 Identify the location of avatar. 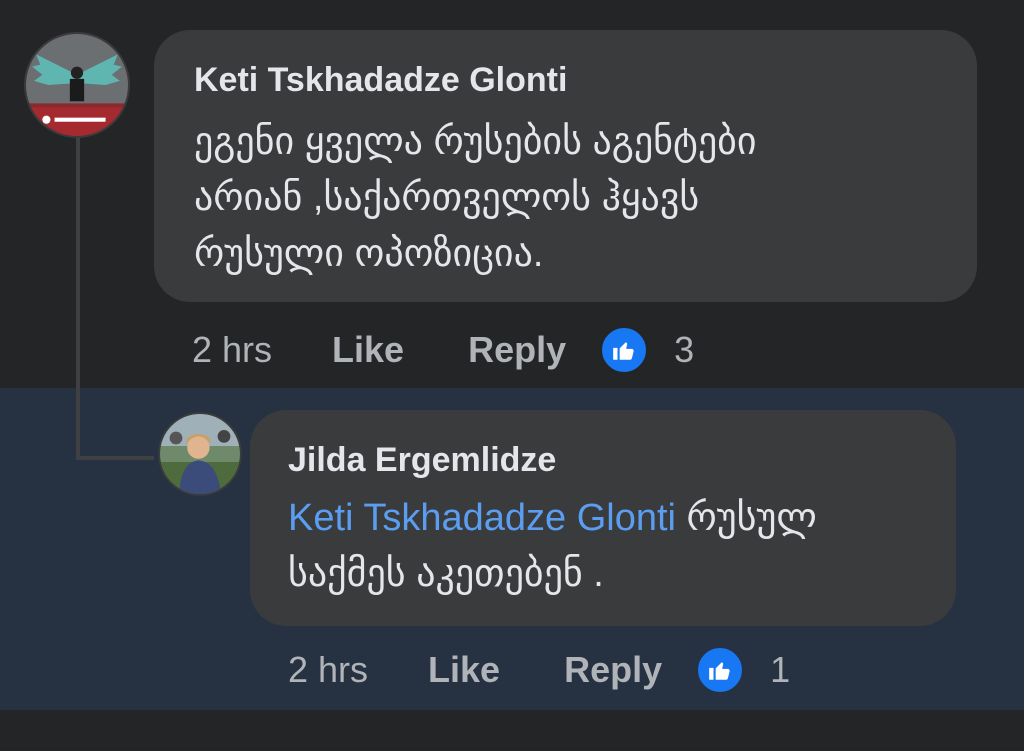
(77, 85).